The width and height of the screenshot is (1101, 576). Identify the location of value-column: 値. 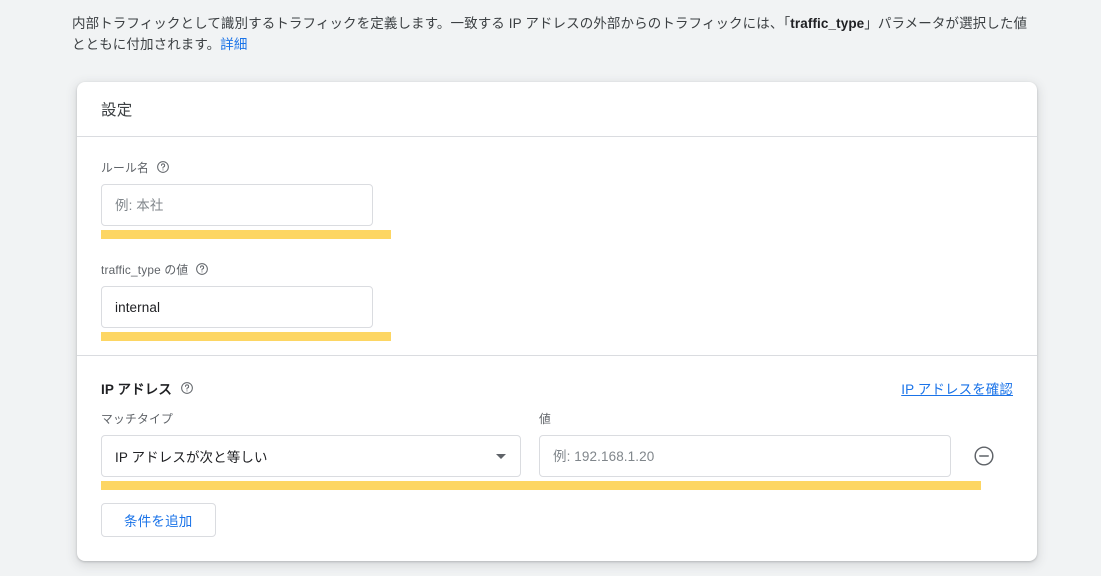
(745, 443).